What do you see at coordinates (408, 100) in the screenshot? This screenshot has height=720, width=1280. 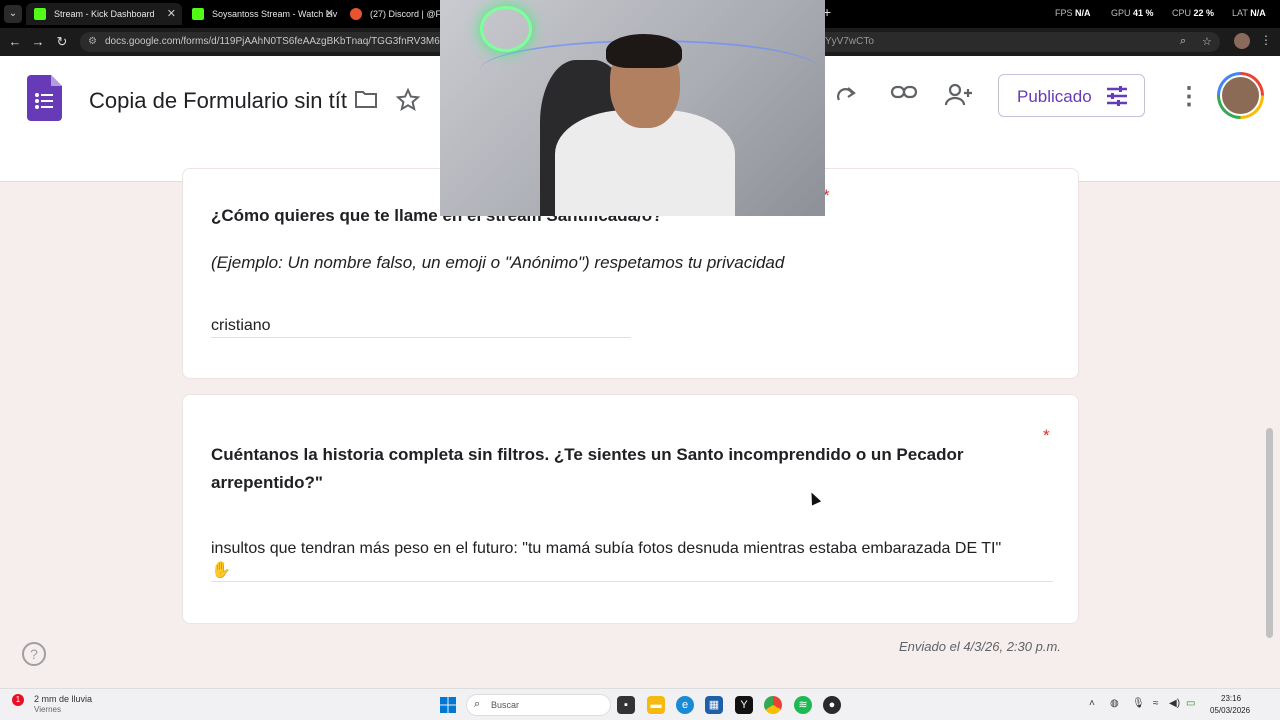 I see `star-icon` at bounding box center [408, 100].